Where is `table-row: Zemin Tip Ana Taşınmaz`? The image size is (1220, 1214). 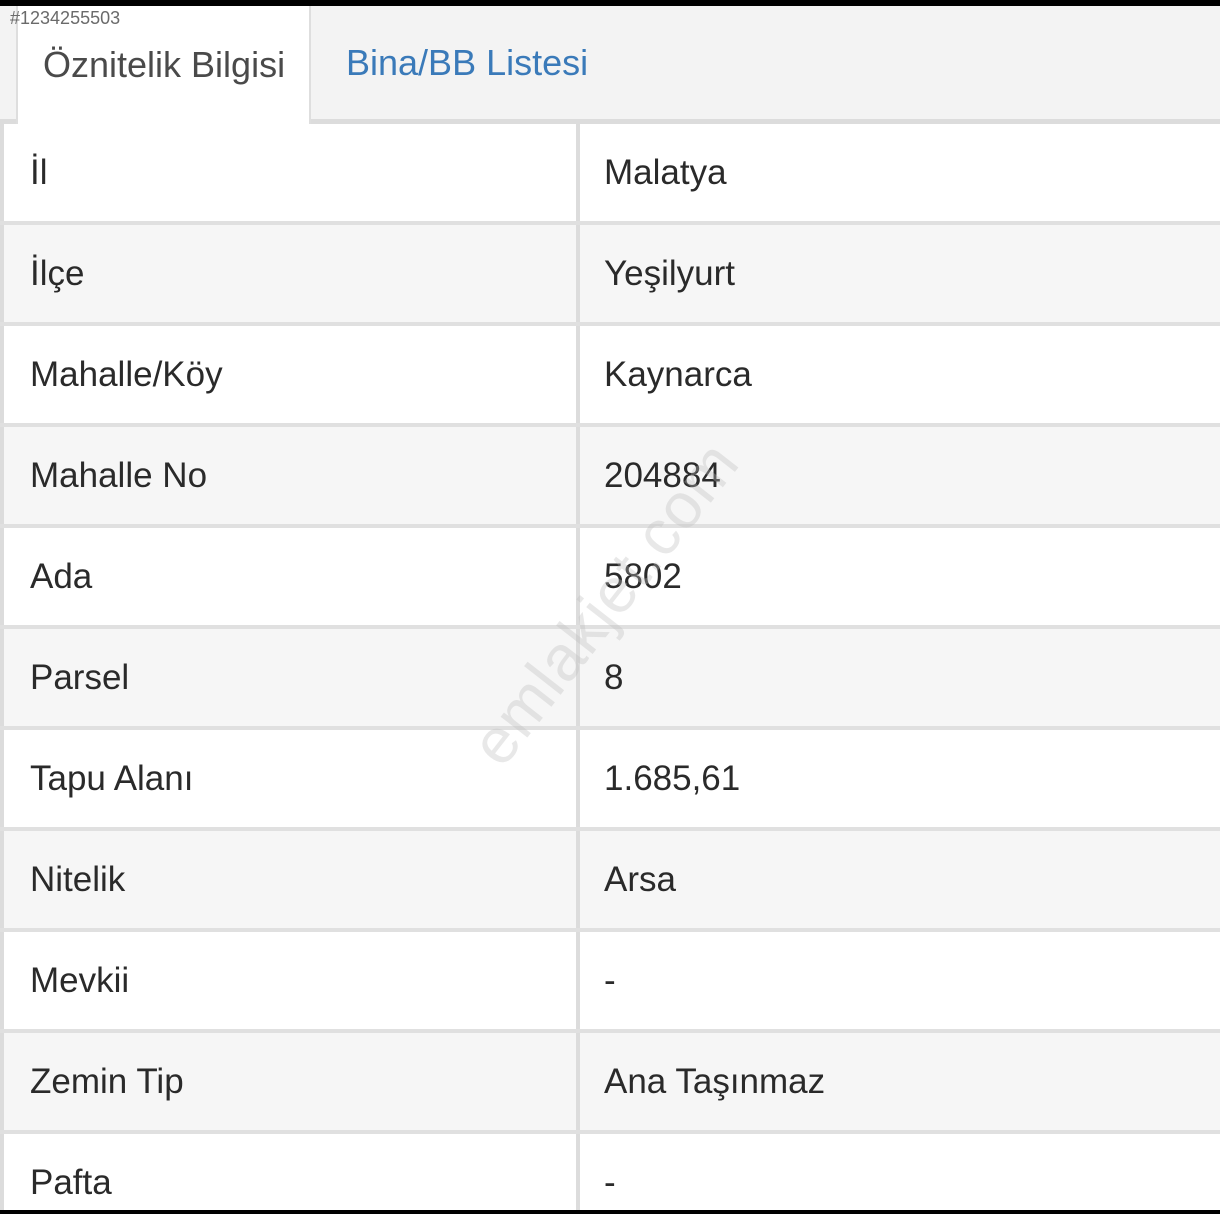
table-row: Zemin Tip Ana Taşınmaz is located at coordinates (610, 1083).